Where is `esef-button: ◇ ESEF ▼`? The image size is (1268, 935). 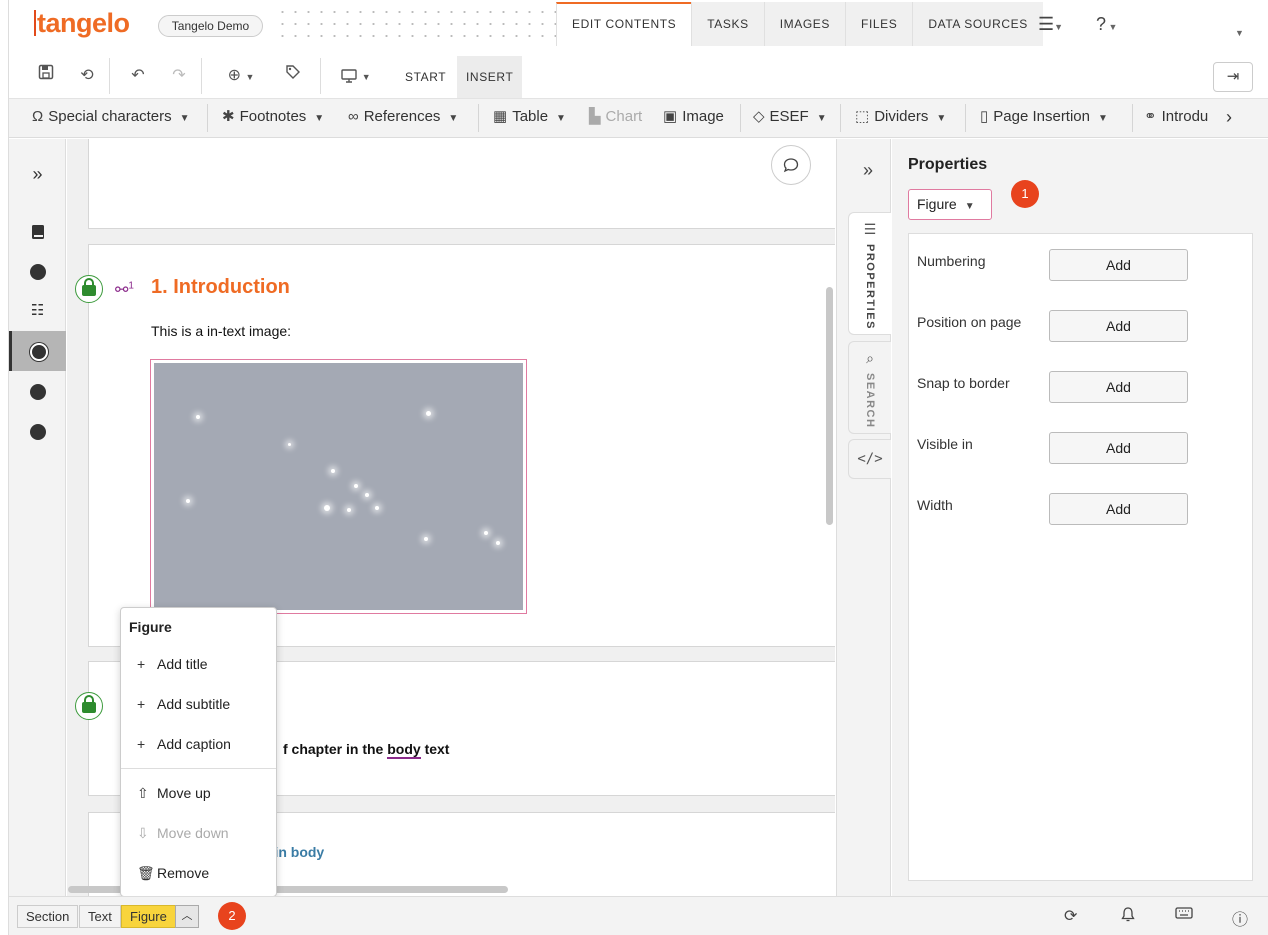 esef-button: ◇ ESEF ▼ is located at coordinates (790, 118).